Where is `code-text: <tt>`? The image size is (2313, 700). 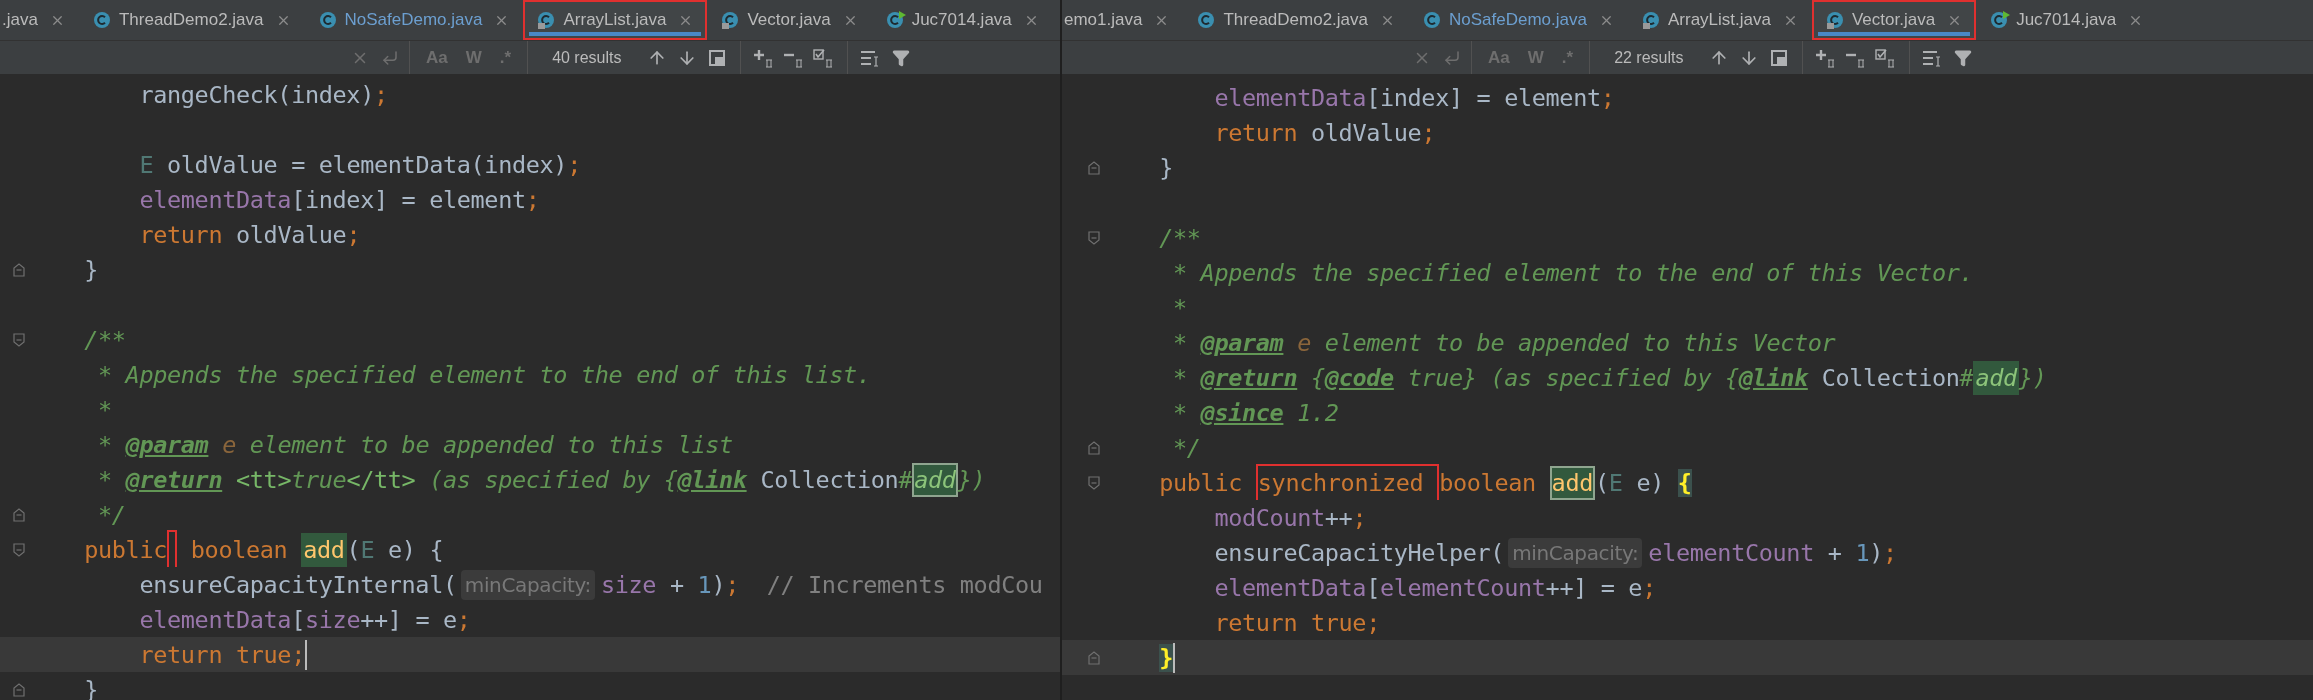
code-text: <tt> is located at coordinates (264, 479).